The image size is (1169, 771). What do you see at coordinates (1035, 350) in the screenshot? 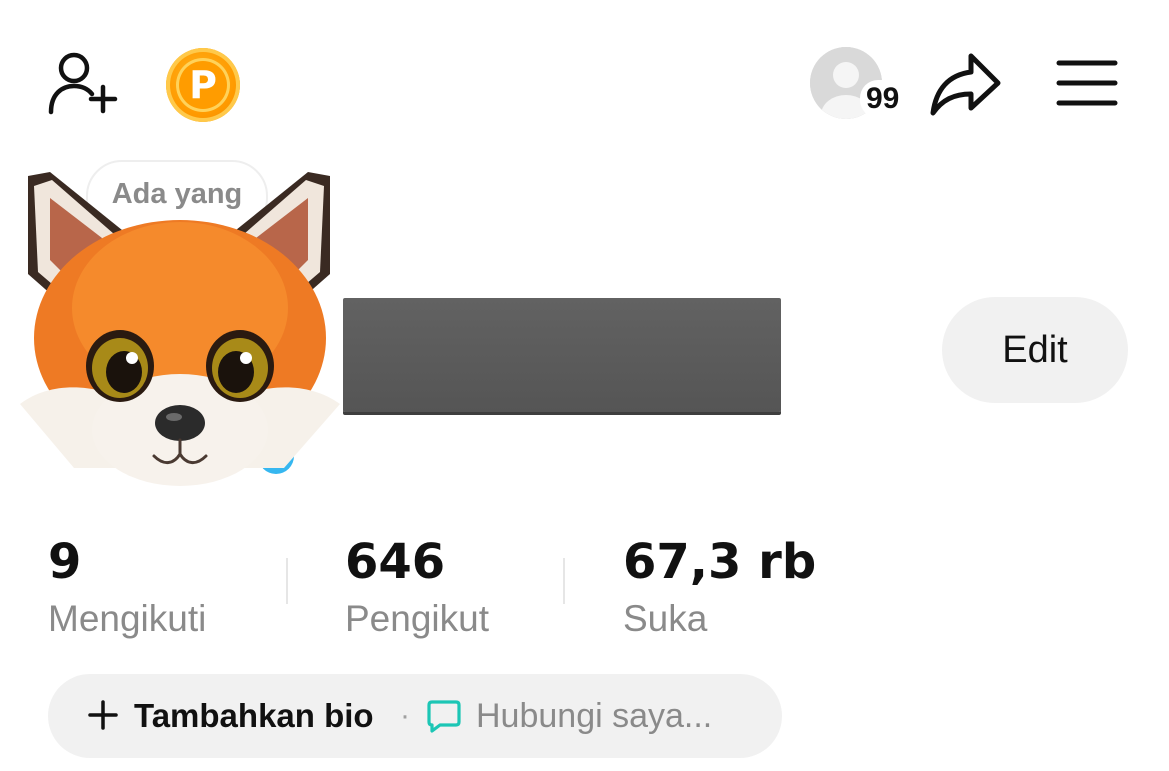
I see `edit-profile-button: Edit` at bounding box center [1035, 350].